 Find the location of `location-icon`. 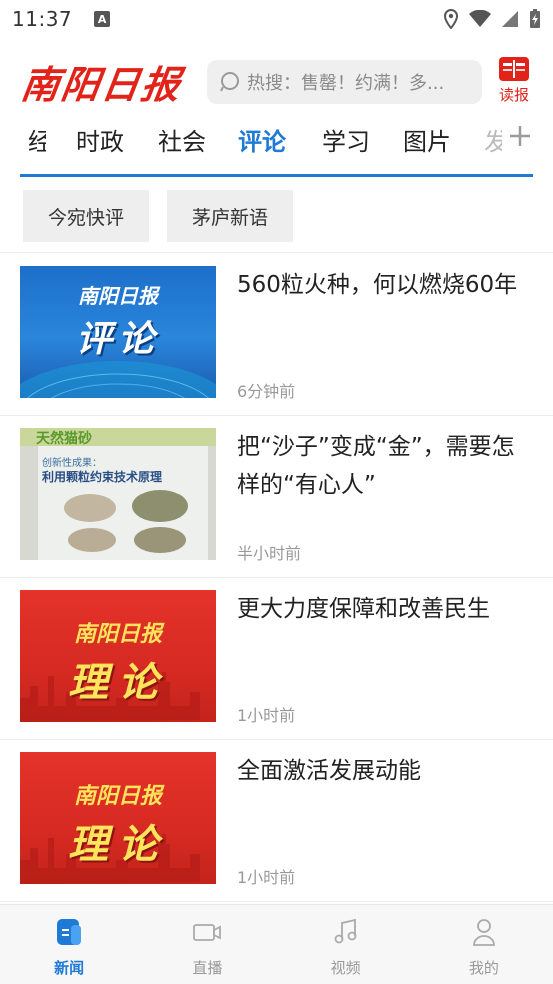

location-icon is located at coordinates (451, 19).